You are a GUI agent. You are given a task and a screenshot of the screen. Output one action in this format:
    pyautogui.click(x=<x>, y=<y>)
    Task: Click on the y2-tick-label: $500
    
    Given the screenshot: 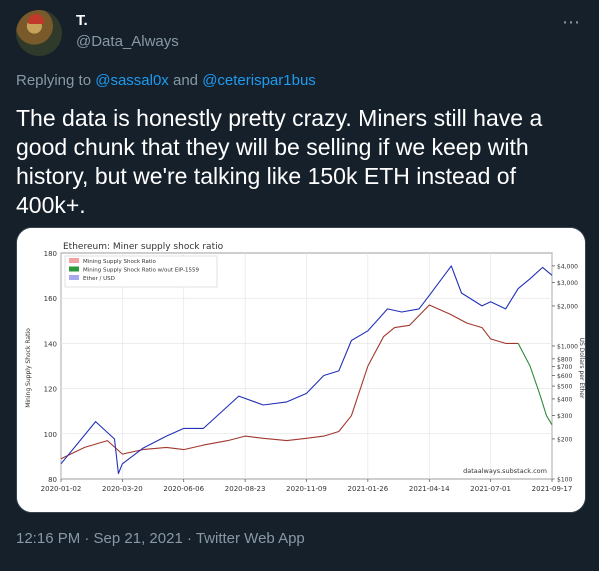 What is the action you would take?
    pyautogui.click(x=564, y=387)
    